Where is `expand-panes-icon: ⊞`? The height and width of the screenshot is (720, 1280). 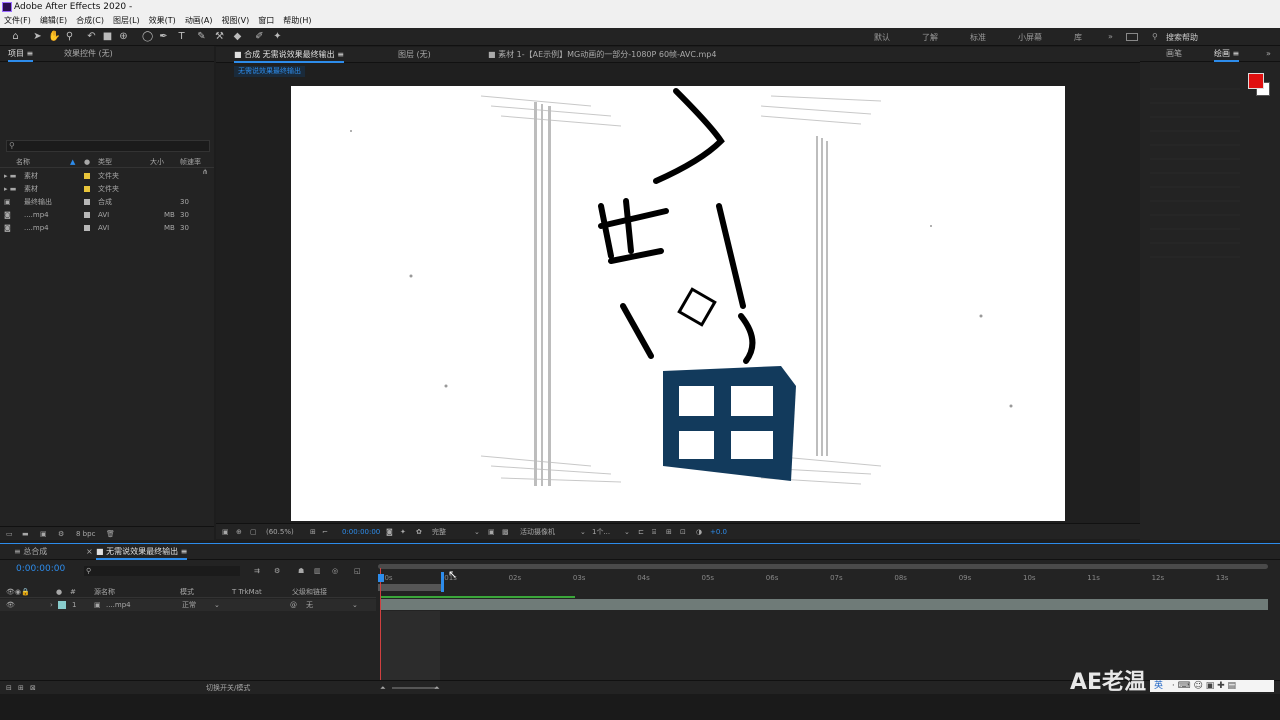 expand-panes-icon: ⊞ is located at coordinates (21, 688).